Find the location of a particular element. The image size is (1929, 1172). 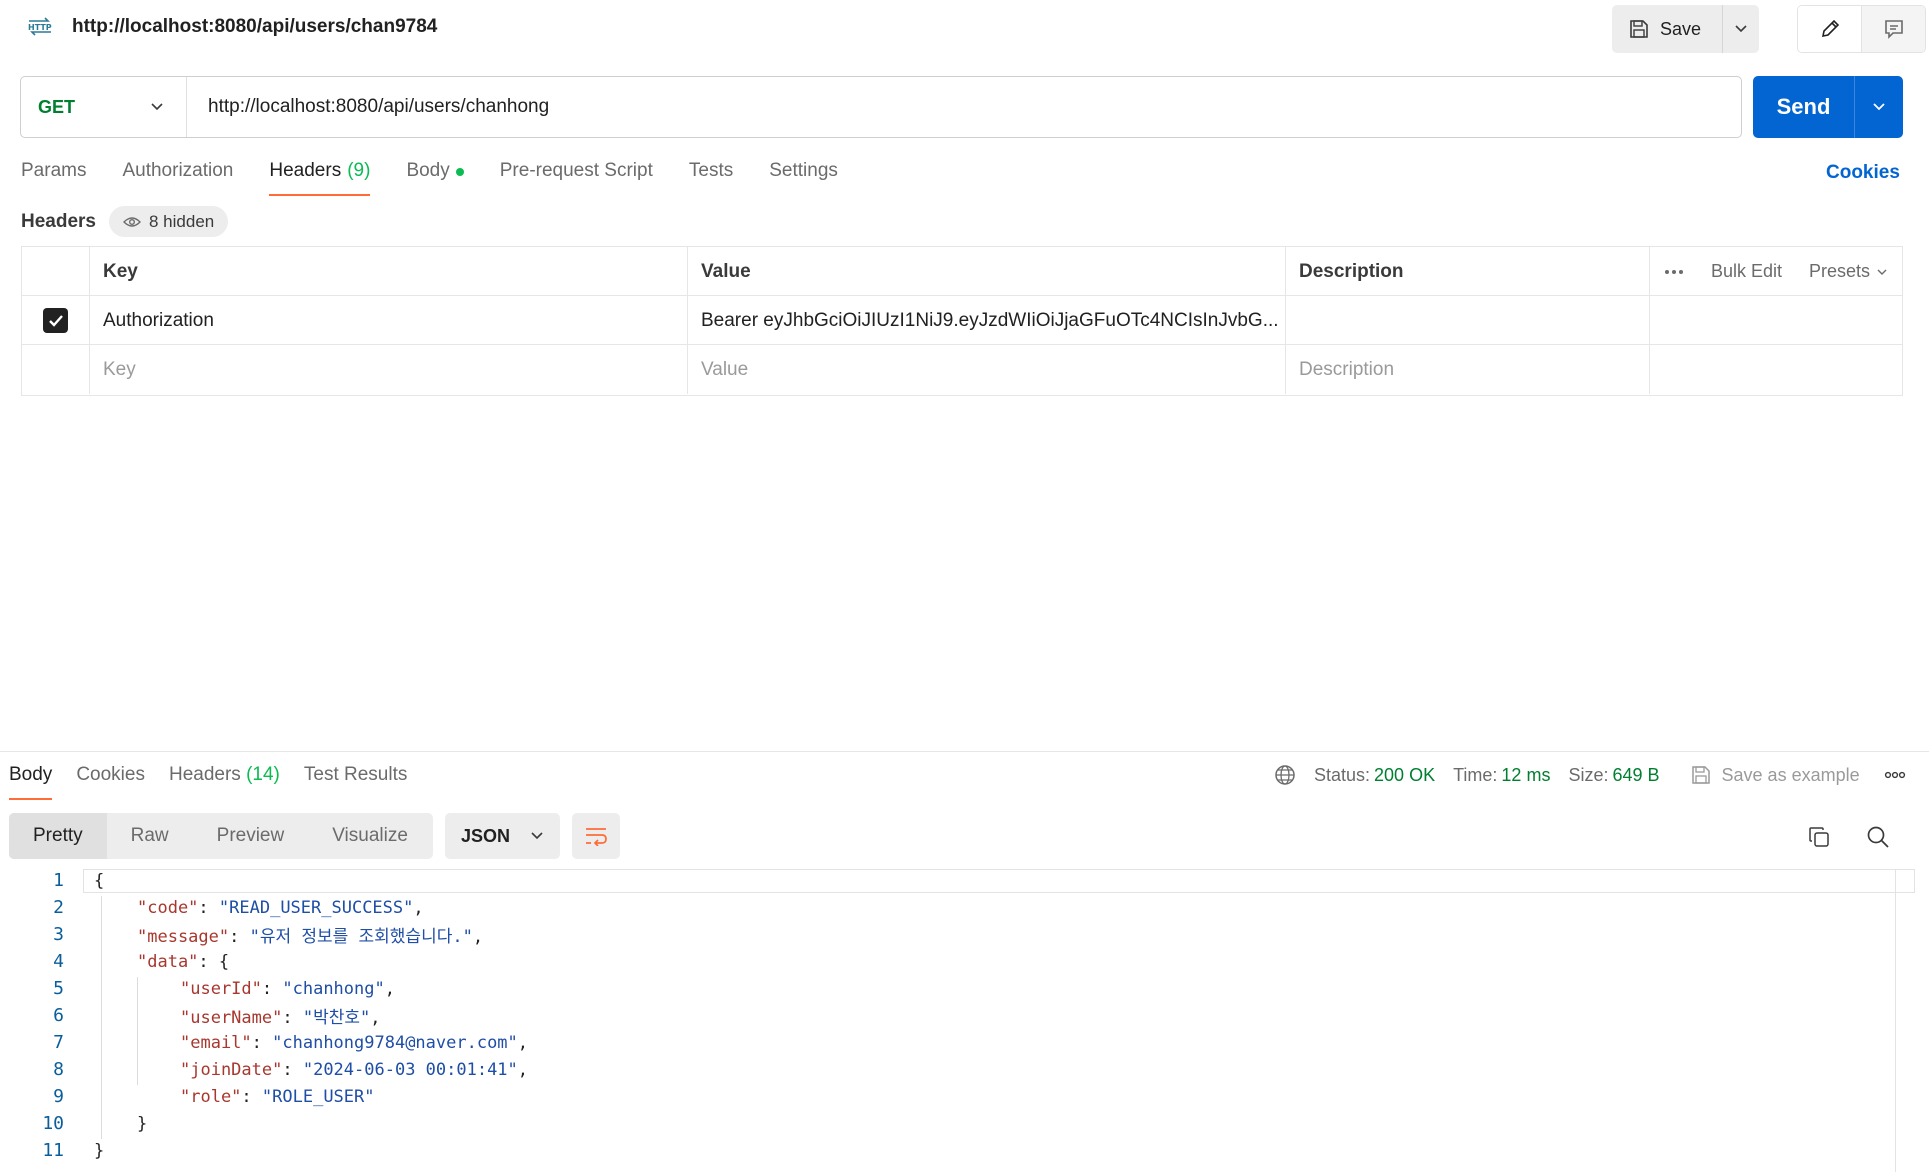

edit-pencil-icon is located at coordinates (1830, 29).